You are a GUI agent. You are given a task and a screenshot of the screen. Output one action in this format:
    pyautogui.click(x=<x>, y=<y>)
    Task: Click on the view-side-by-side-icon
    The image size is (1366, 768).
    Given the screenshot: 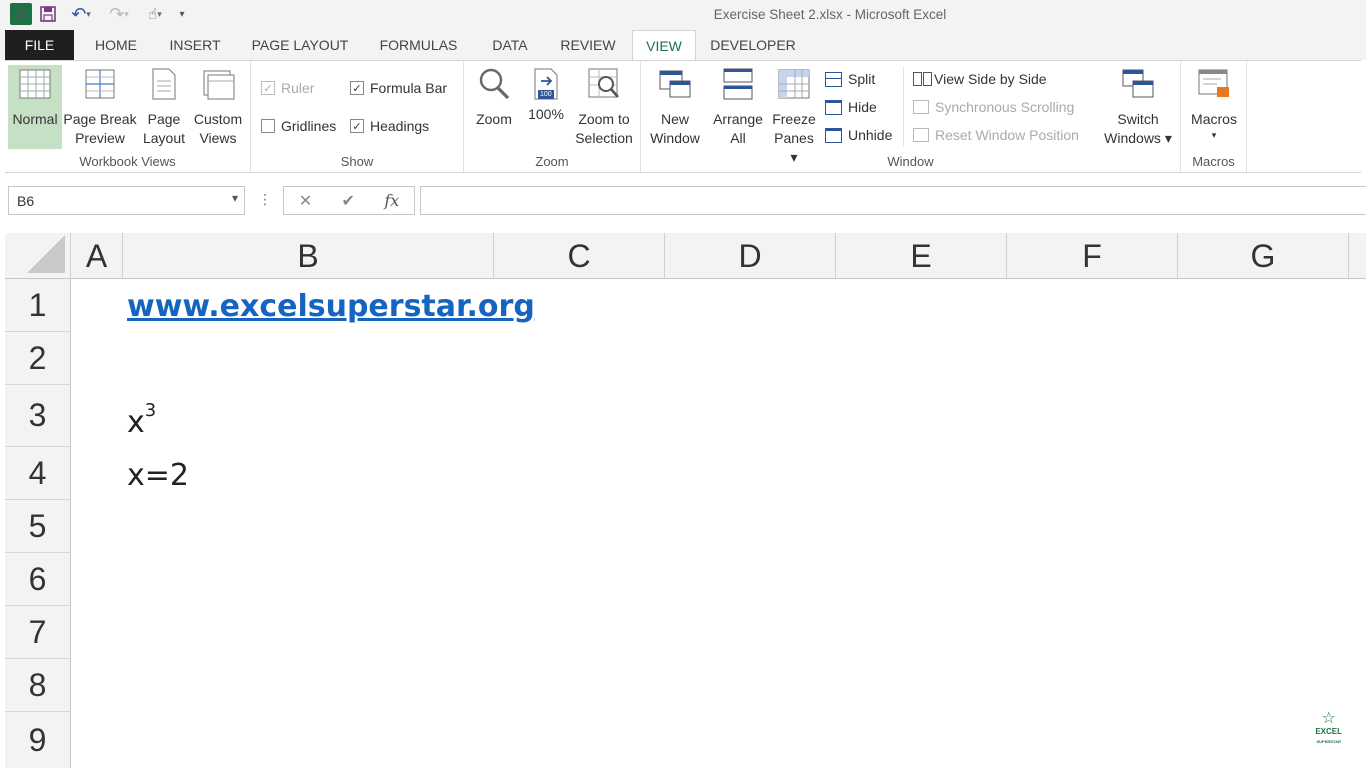 What is the action you would take?
    pyautogui.click(x=922, y=79)
    